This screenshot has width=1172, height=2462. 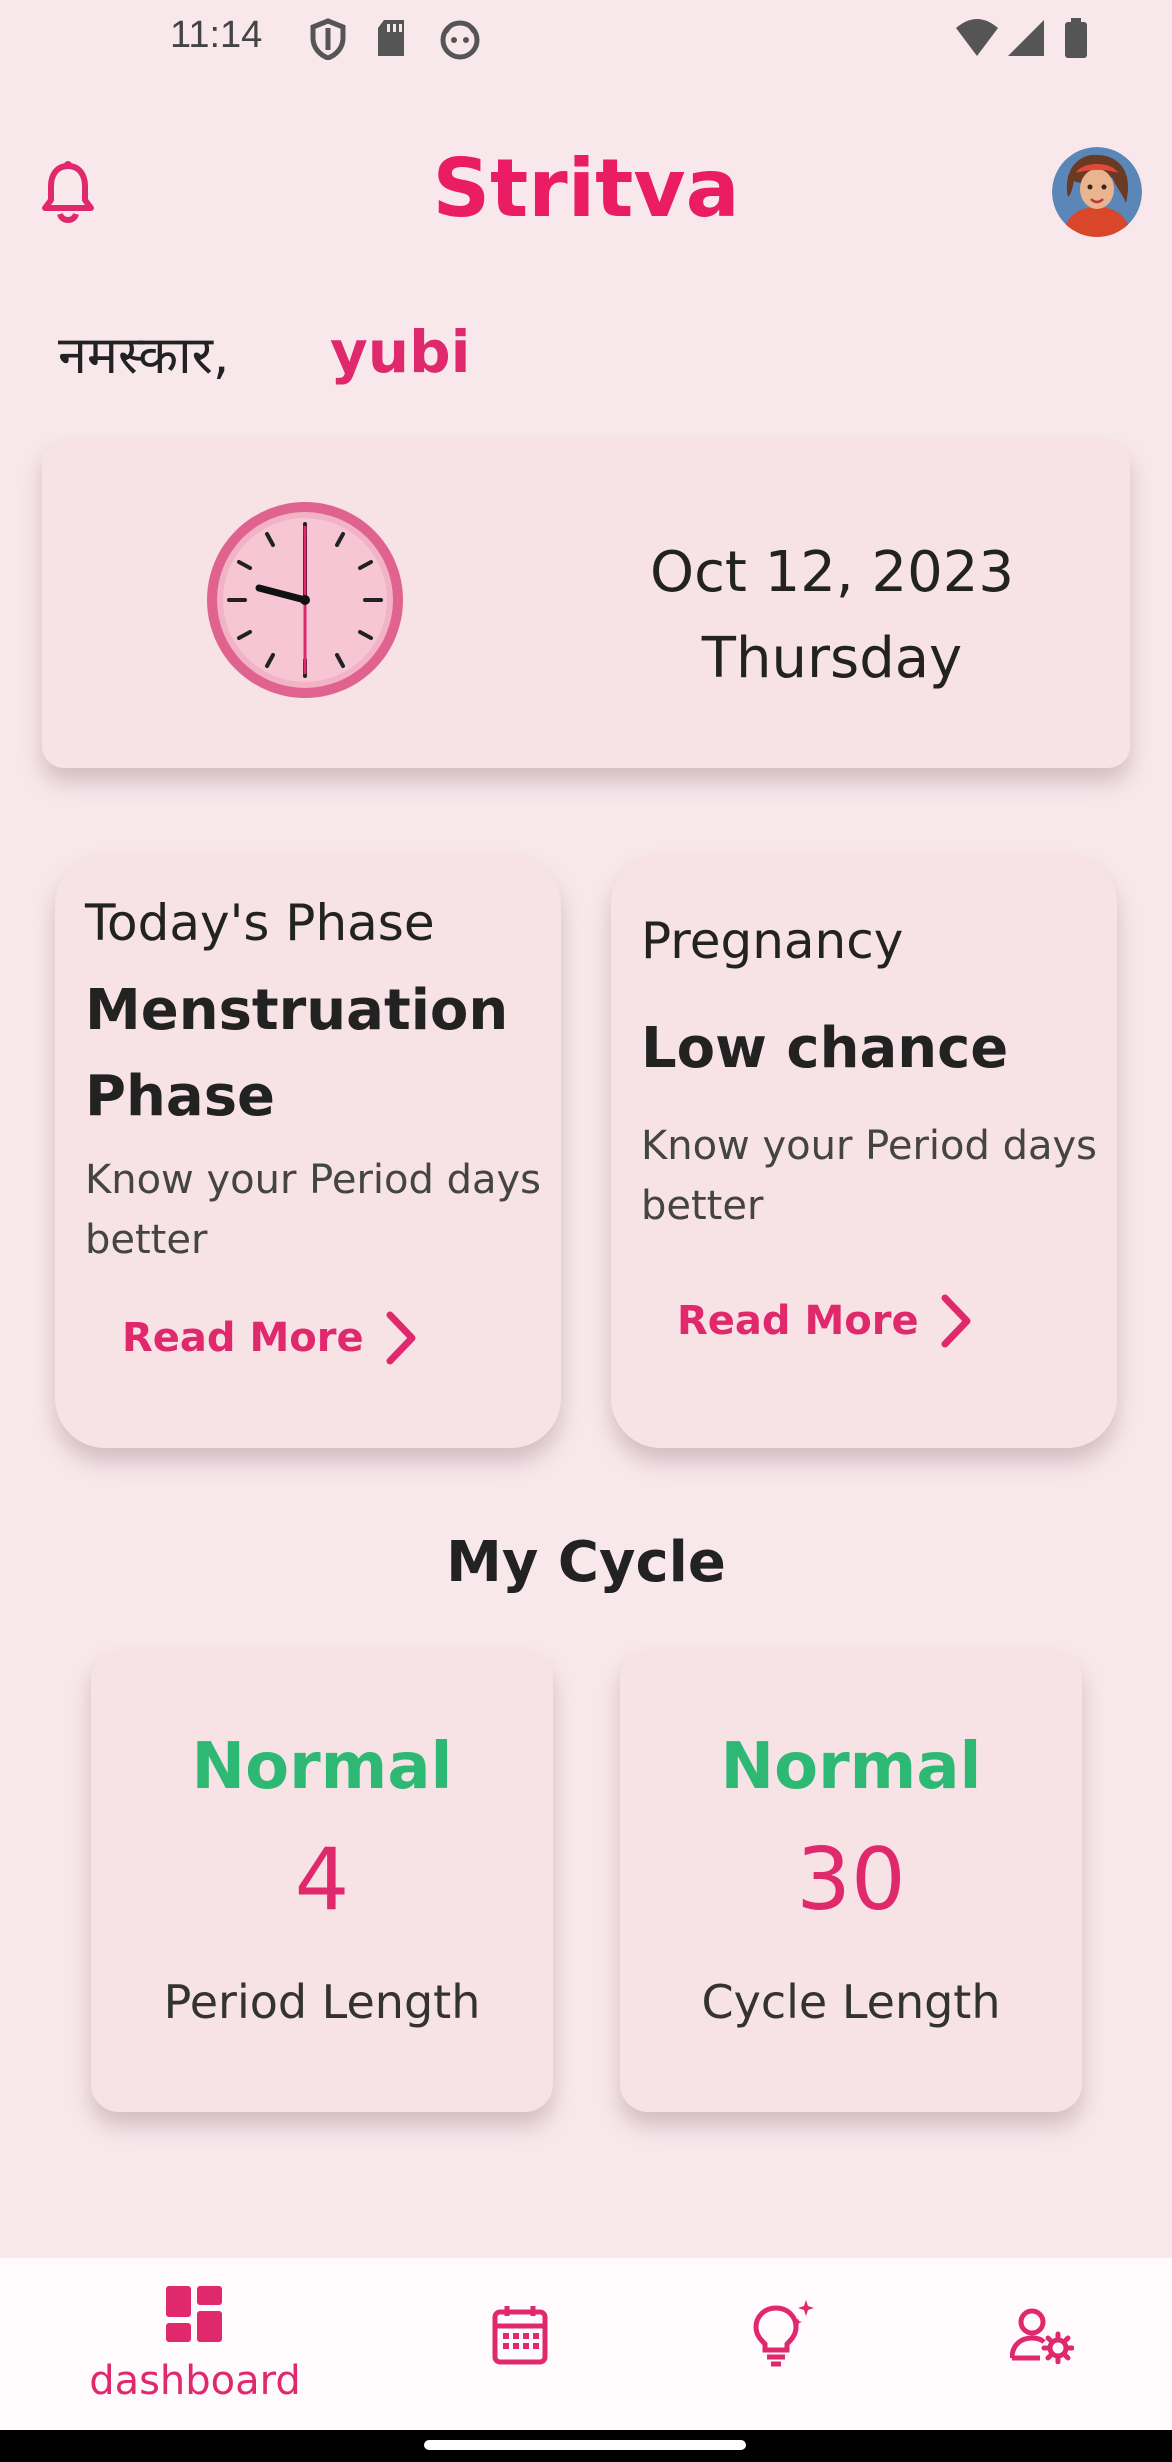 What do you see at coordinates (832, 572) in the screenshot?
I see `date-text: Oct 12, 2023` at bounding box center [832, 572].